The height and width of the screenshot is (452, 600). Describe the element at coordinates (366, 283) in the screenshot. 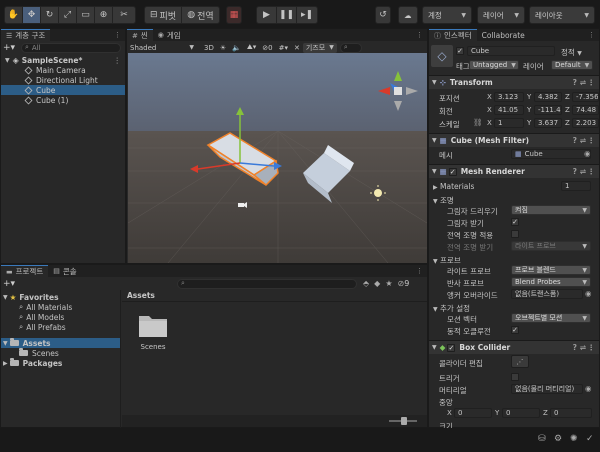

I see `filter-type-icon: ⬘` at that location.